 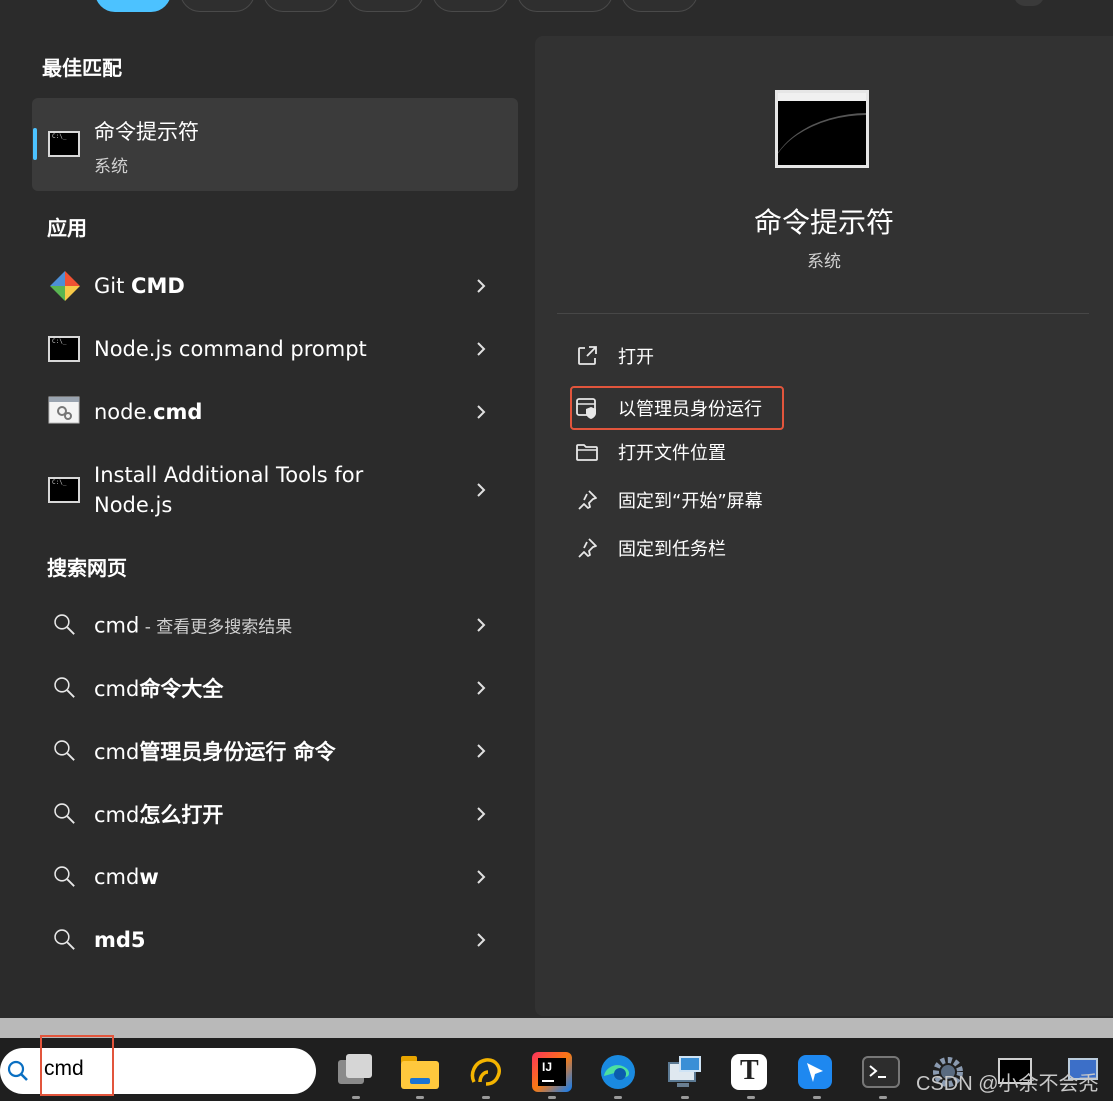 I want to click on remote-desktop-icon, so click(x=685, y=1072).